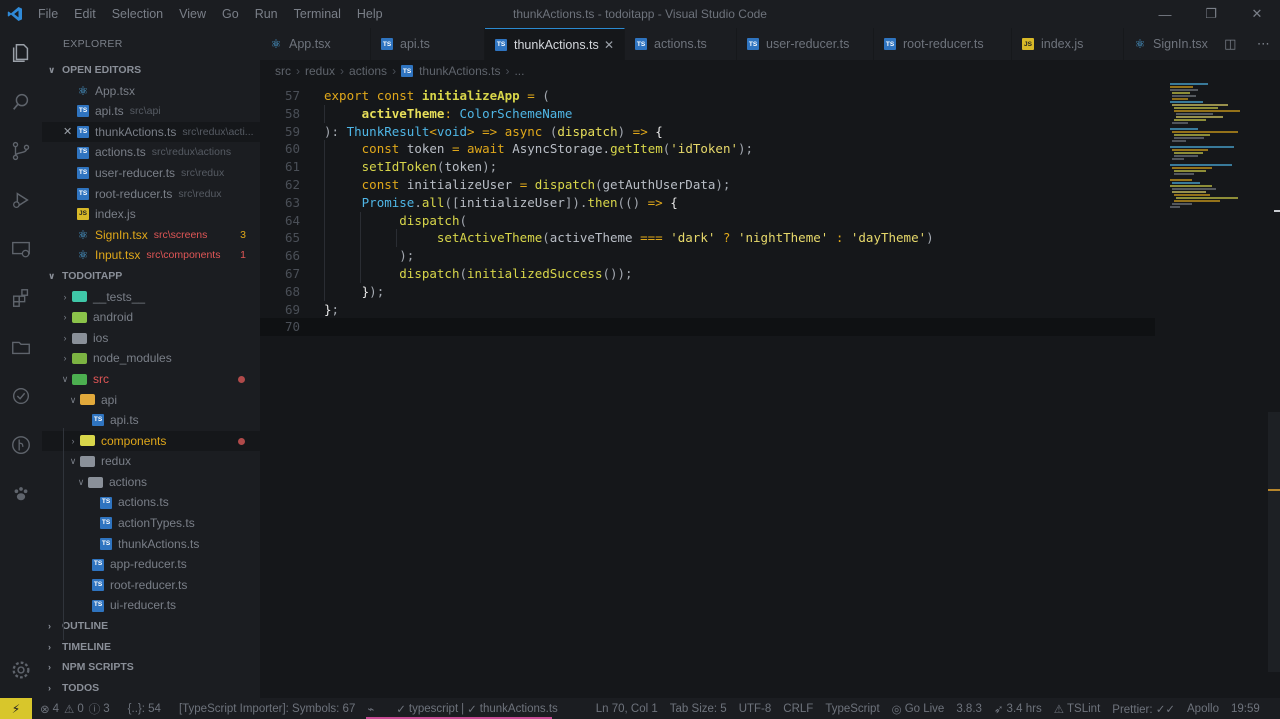  Describe the element at coordinates (79, 338) in the screenshot. I see `folder-ios-icon` at that location.